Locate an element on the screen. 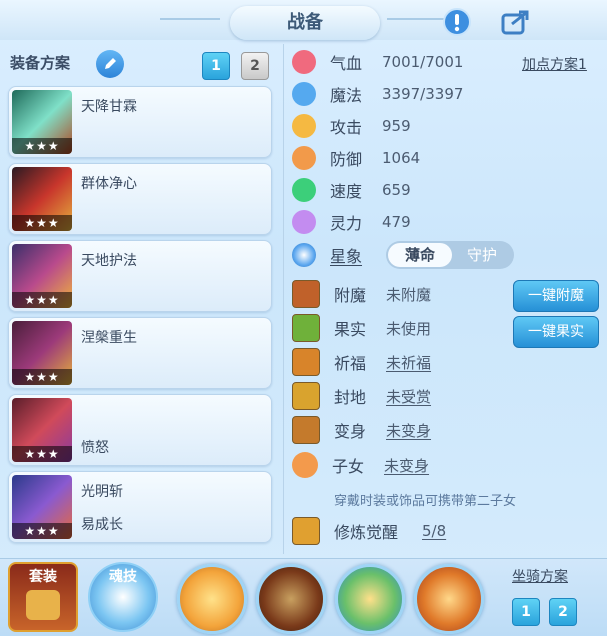  star-sign-option-active: 薄命 is located at coordinates (420, 255).